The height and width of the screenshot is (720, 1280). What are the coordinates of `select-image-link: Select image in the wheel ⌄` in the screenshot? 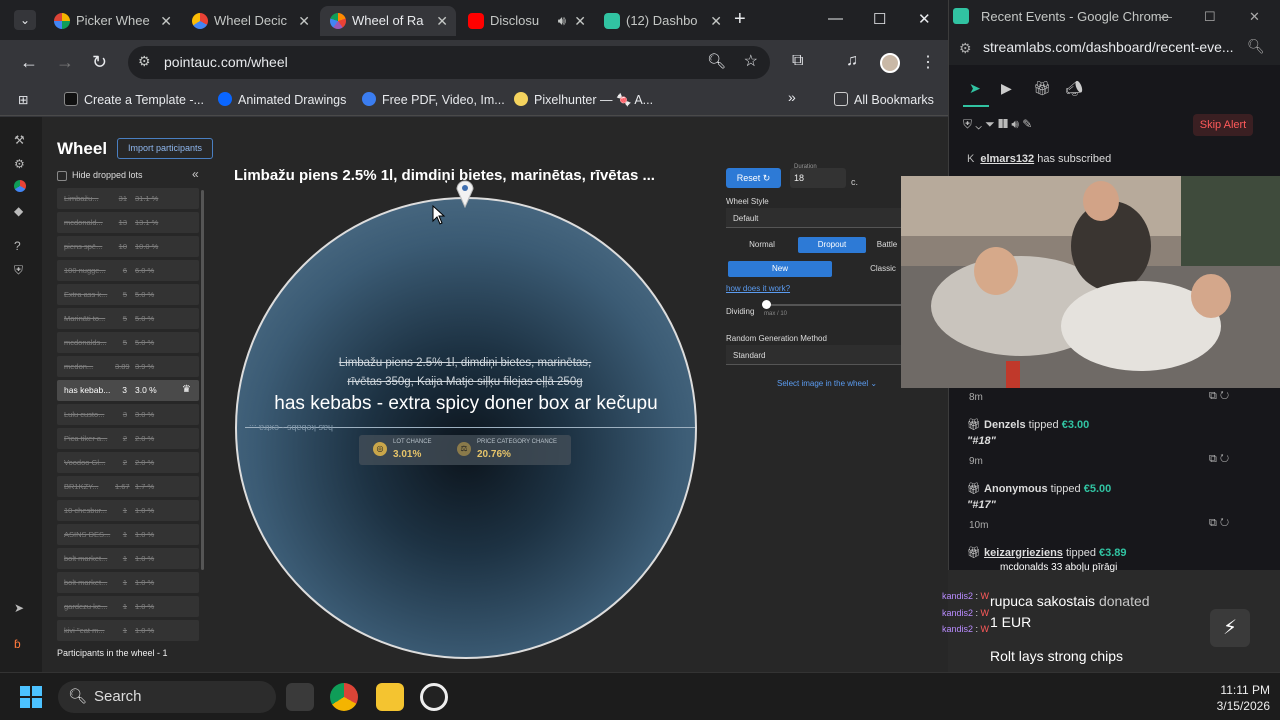 It's located at (827, 383).